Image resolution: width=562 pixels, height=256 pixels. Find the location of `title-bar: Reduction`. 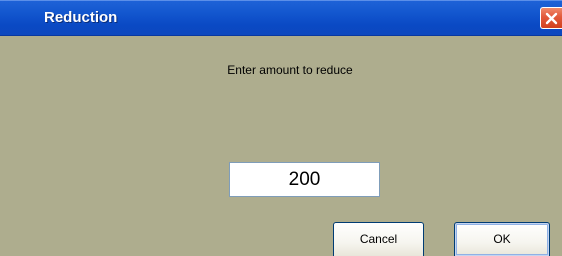

title-bar: Reduction is located at coordinates (281, 18).